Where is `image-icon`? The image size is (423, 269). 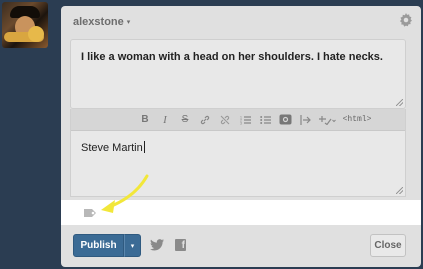 image-icon is located at coordinates (285, 119).